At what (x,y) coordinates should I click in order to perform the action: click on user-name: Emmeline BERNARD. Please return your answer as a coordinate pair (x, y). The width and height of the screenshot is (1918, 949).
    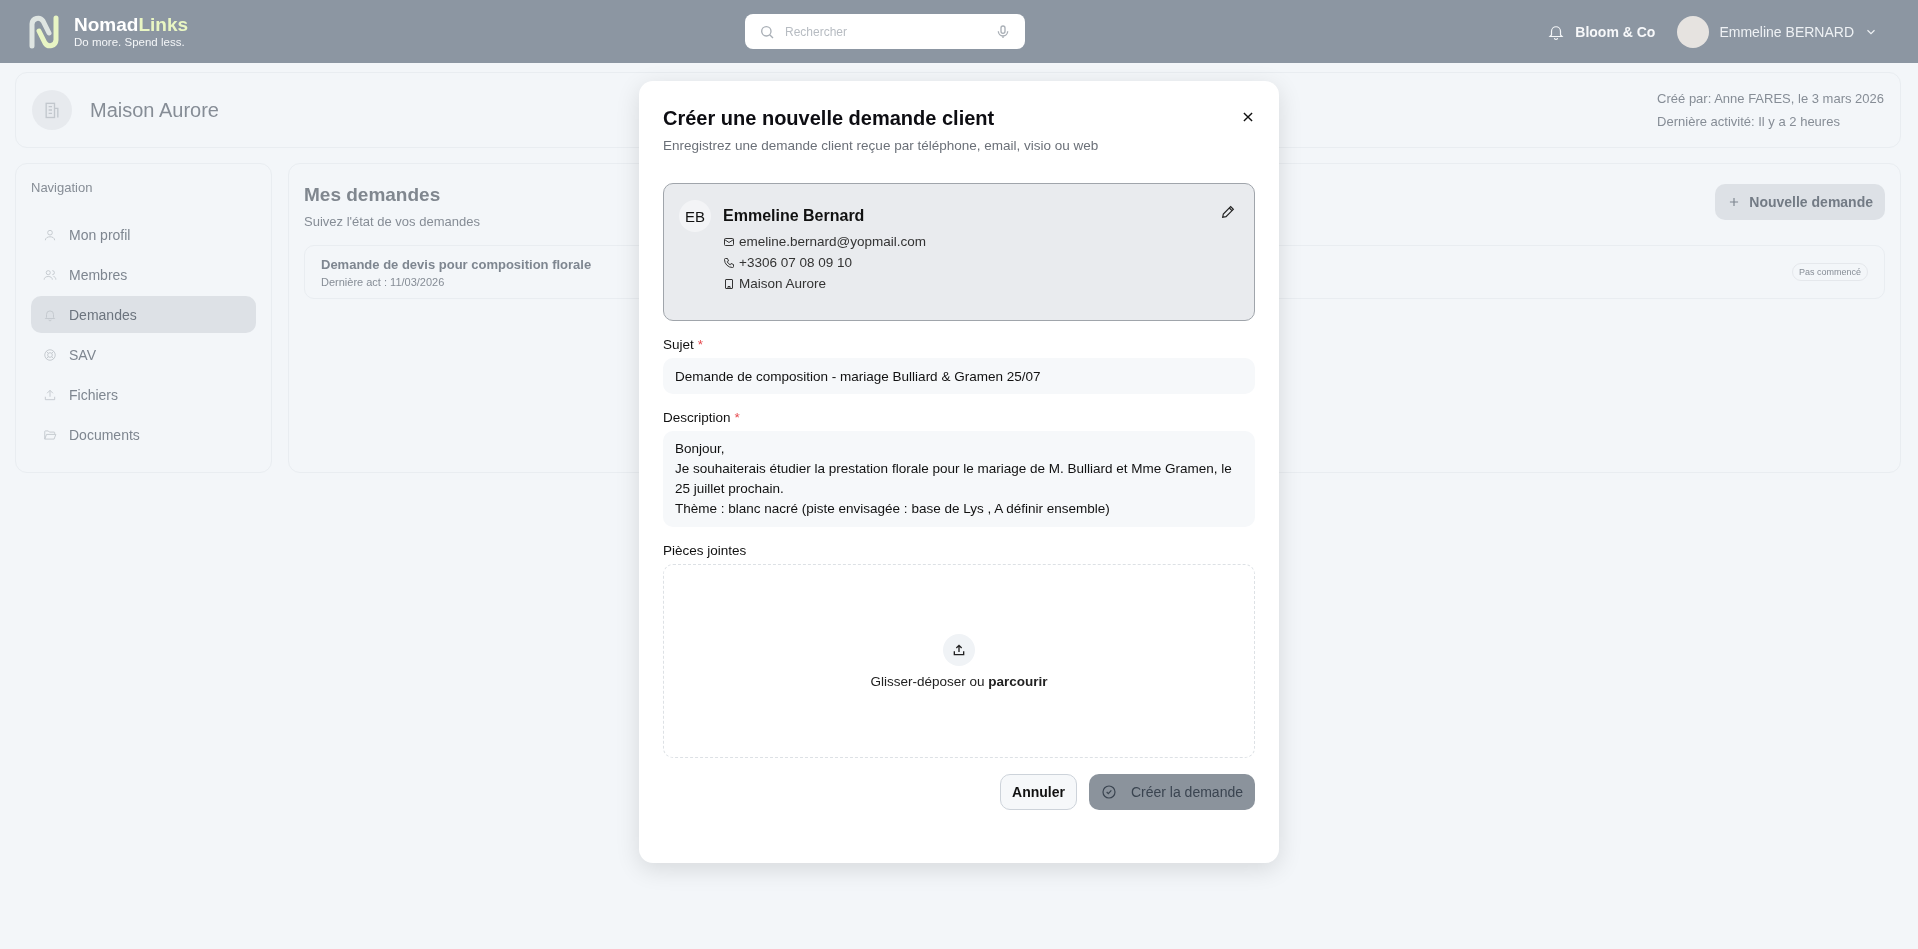
    Looking at the image, I should click on (1786, 31).